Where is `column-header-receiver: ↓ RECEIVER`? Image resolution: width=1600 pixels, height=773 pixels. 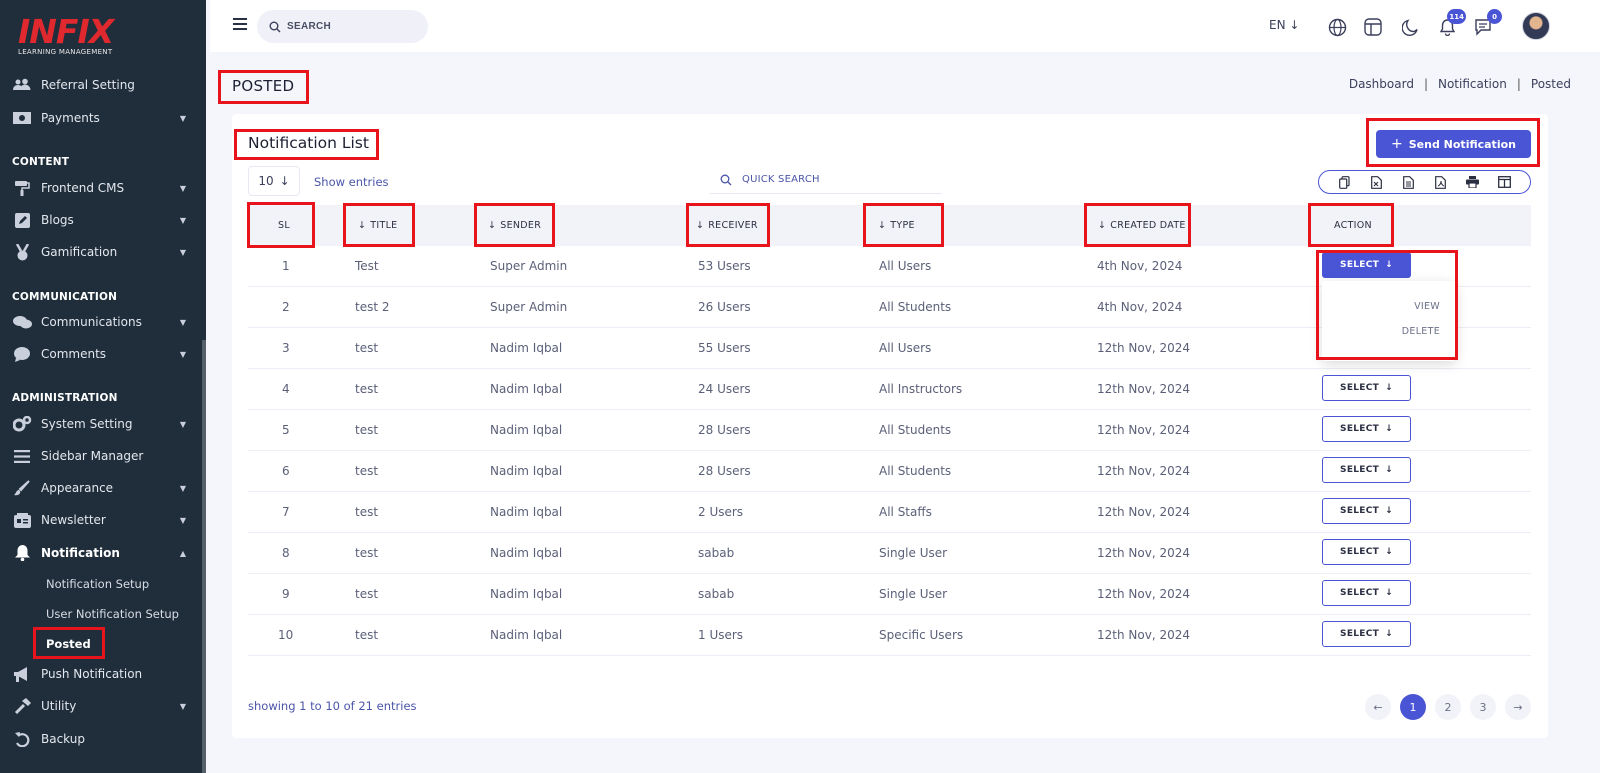 column-header-receiver: ↓ RECEIVER is located at coordinates (727, 225).